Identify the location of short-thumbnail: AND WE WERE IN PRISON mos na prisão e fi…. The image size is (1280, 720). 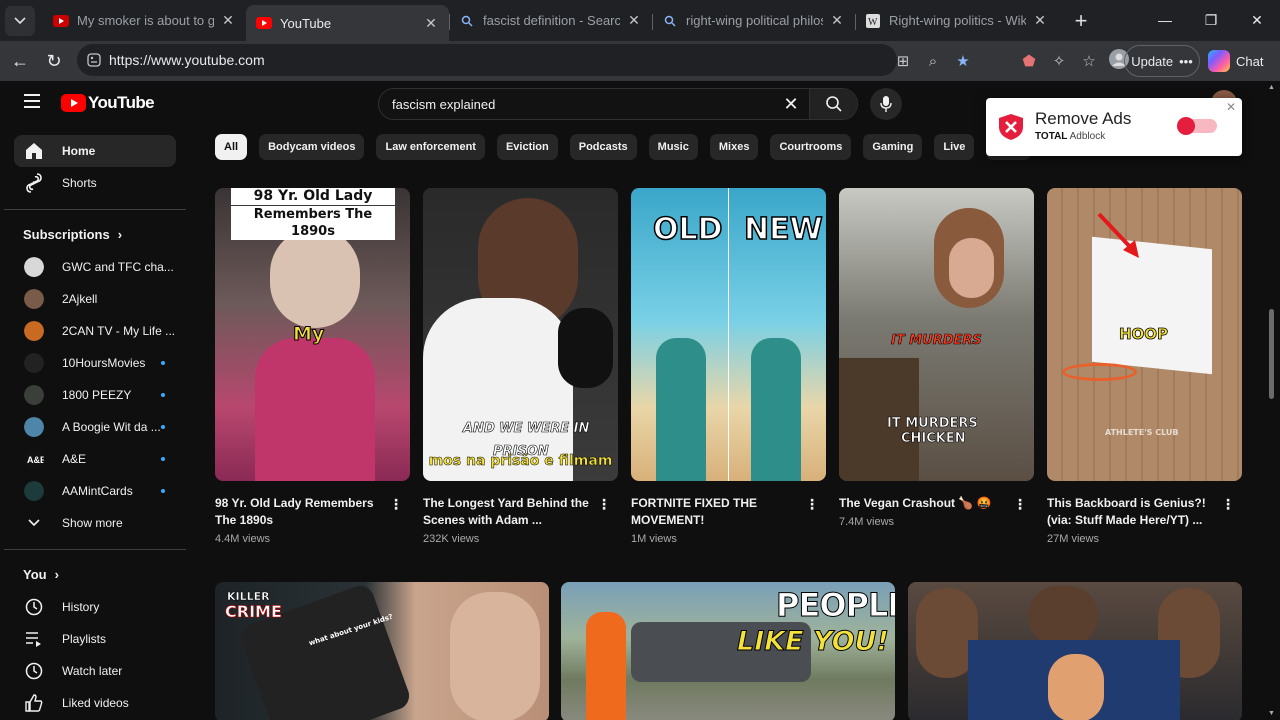
(520, 334).